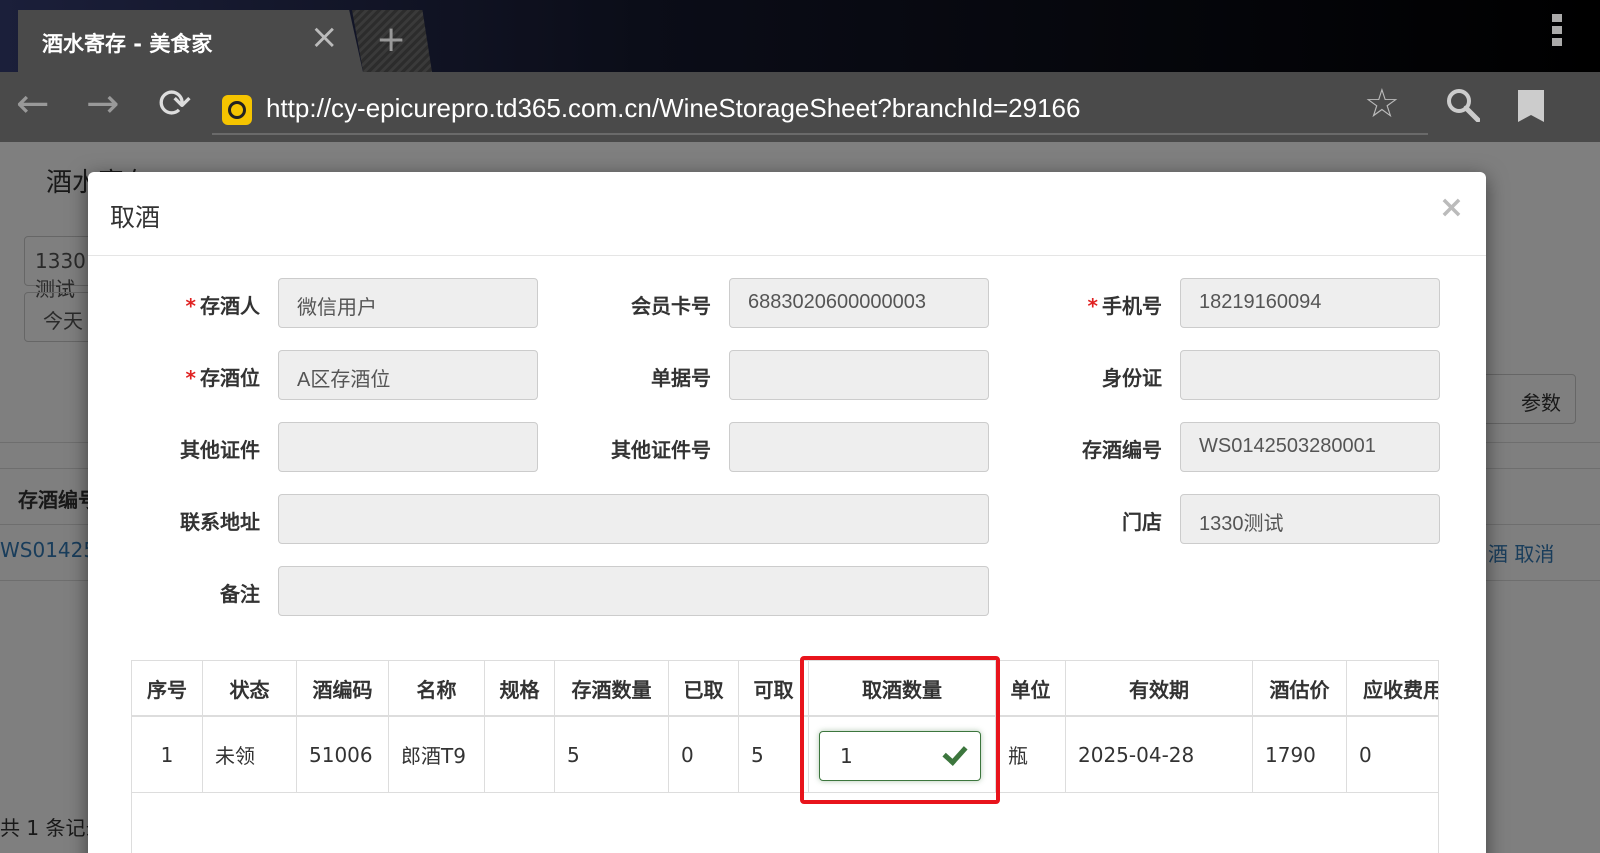 The image size is (1600, 853). What do you see at coordinates (681, 378) in the screenshot?
I see `doc-no-label: 单据号` at bounding box center [681, 378].